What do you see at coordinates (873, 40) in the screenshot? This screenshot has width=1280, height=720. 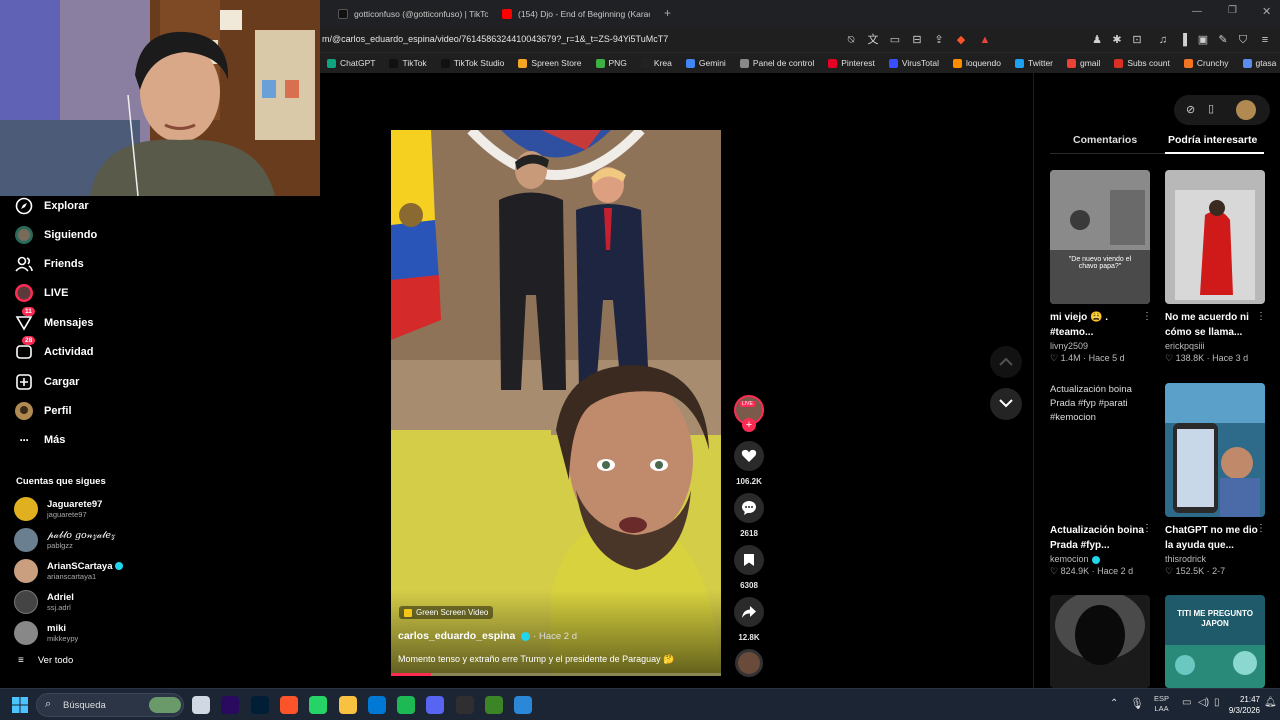 I see `translate-icon: 文` at bounding box center [873, 40].